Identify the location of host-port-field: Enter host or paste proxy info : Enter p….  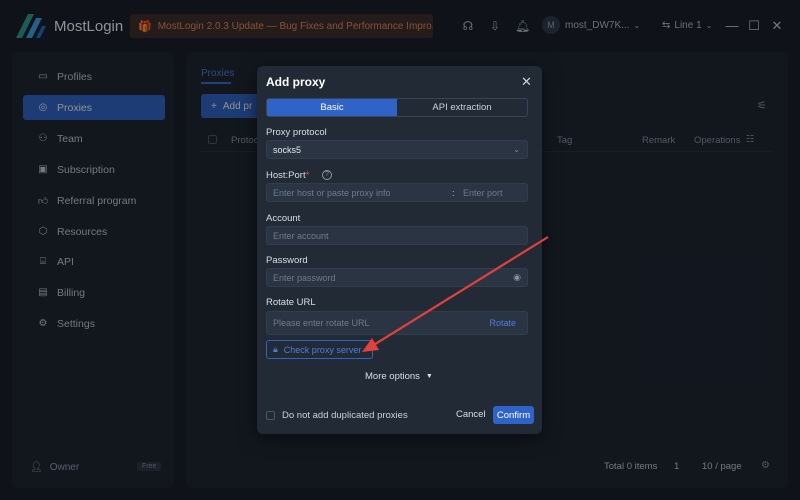
(397, 192).